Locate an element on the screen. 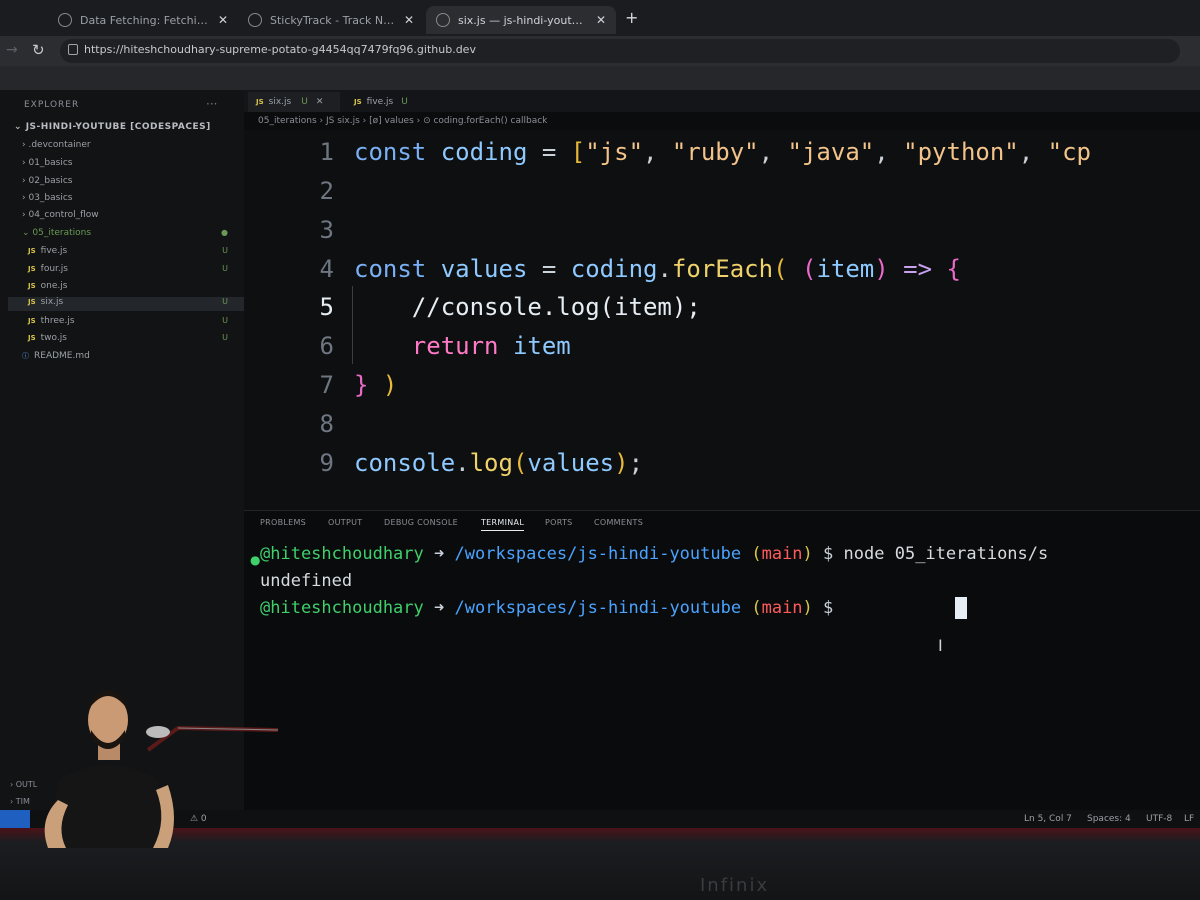 Image resolution: width=1200 pixels, height=900 pixels. code-line-9: console.log(values); is located at coordinates (499, 463).